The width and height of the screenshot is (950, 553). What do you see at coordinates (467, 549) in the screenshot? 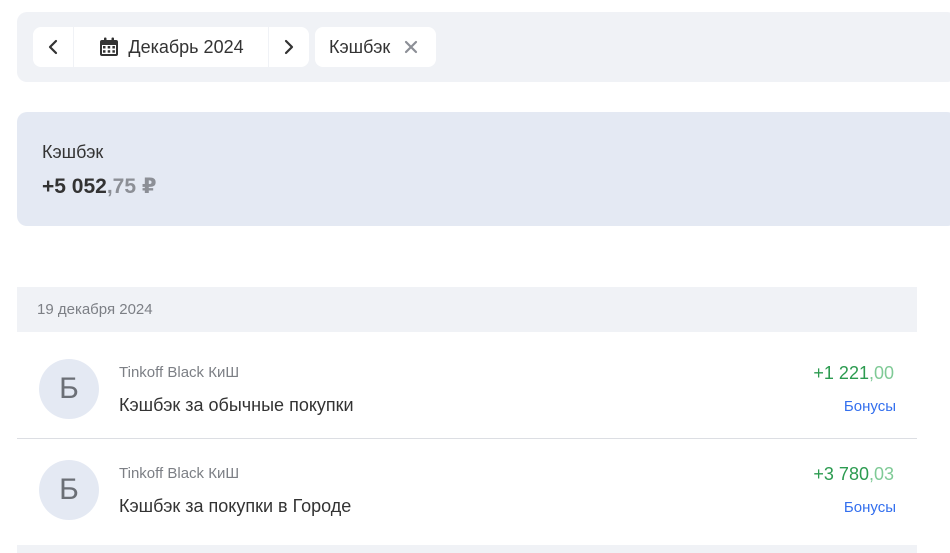
I see `next-date-group-header` at bounding box center [467, 549].